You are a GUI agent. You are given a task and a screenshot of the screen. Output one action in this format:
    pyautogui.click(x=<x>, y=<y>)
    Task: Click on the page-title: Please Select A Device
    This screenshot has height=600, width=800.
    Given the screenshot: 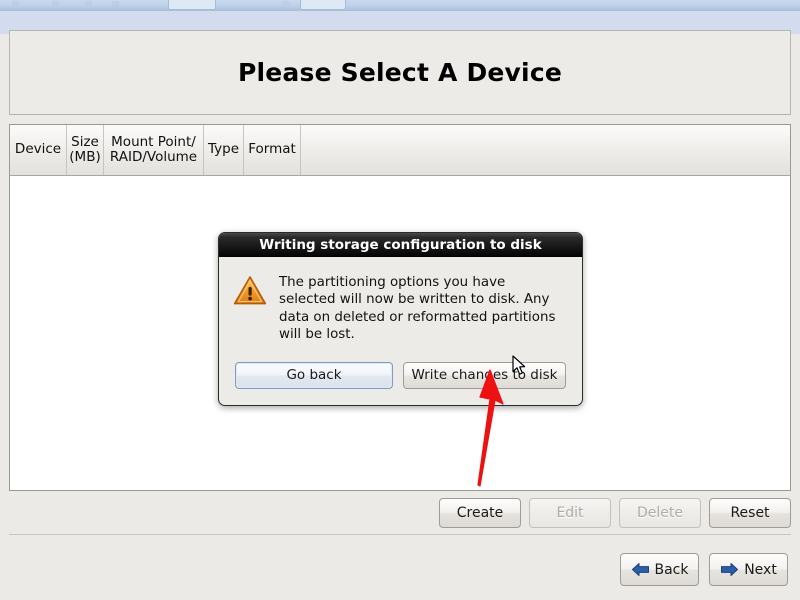 What is the action you would take?
    pyautogui.click(x=400, y=72)
    